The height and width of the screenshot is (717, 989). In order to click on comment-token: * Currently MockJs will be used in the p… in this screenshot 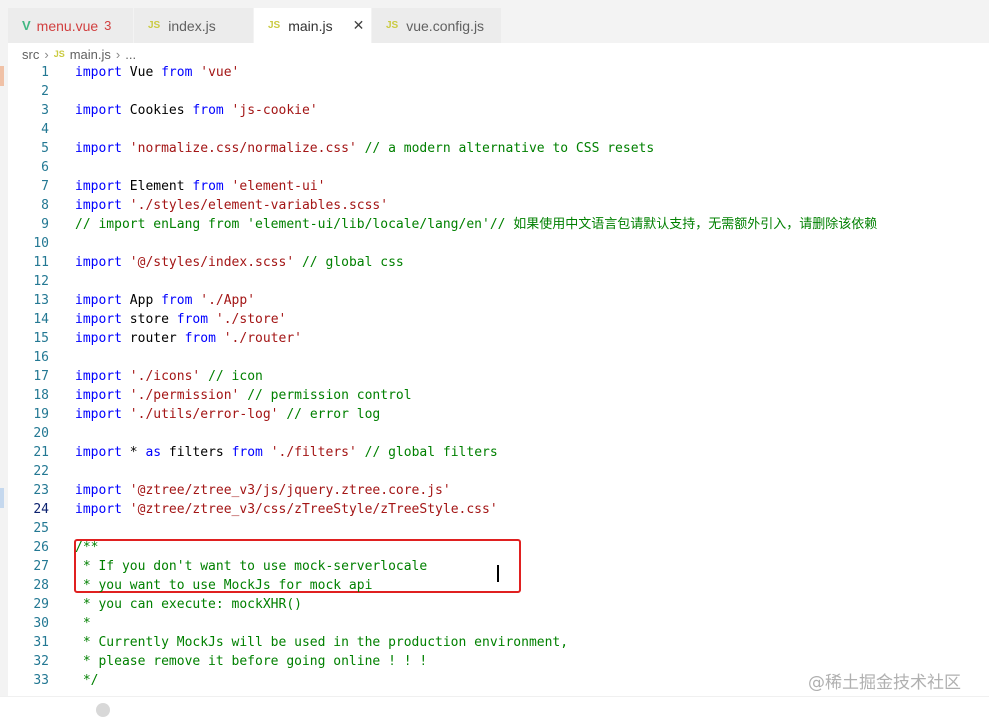, I will do `click(322, 642)`.